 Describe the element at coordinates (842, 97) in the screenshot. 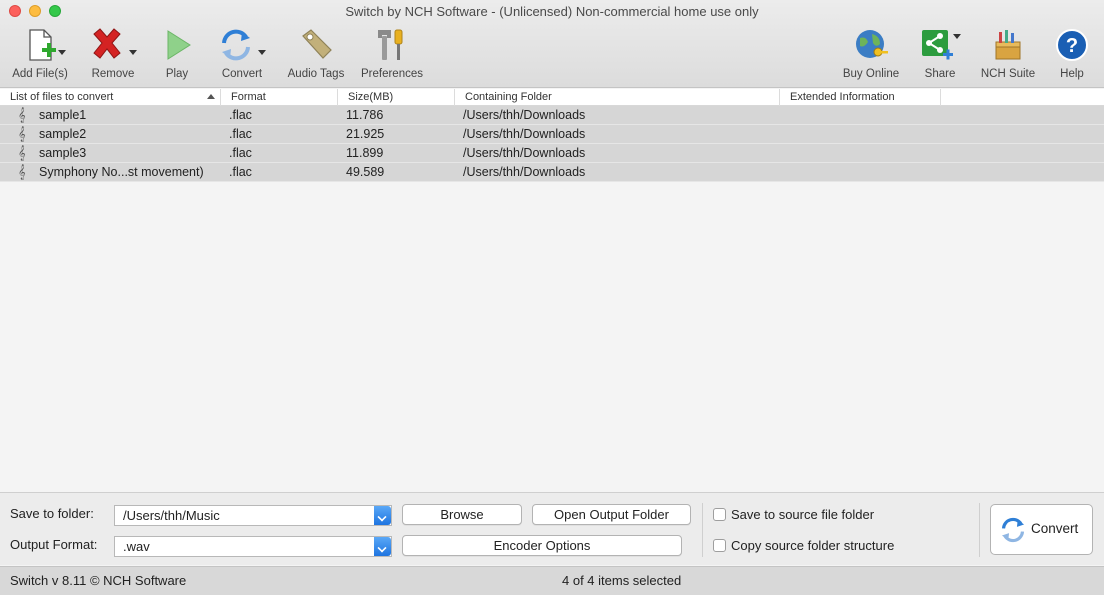

I see `column-header-extended-label: Extended Information` at that location.